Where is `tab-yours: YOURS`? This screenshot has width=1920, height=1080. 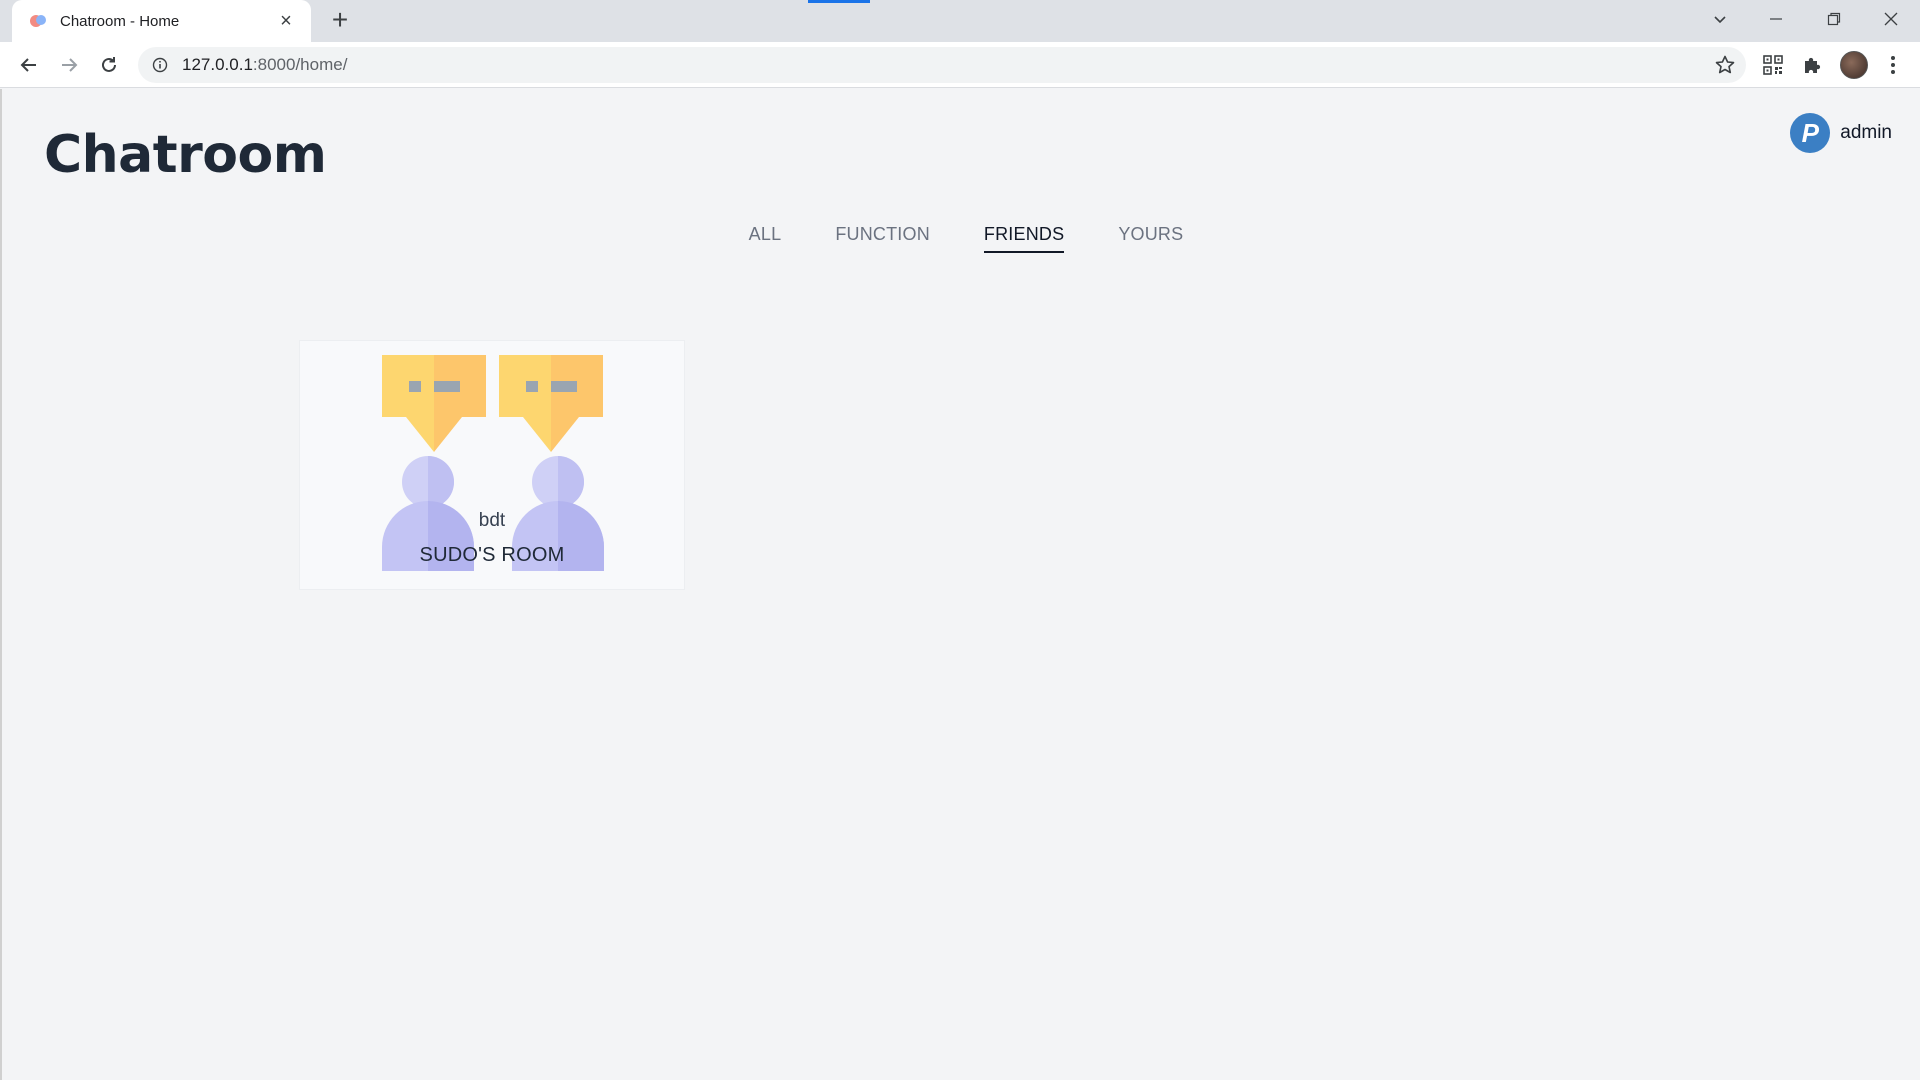 tab-yours: YOURS is located at coordinates (1150, 238).